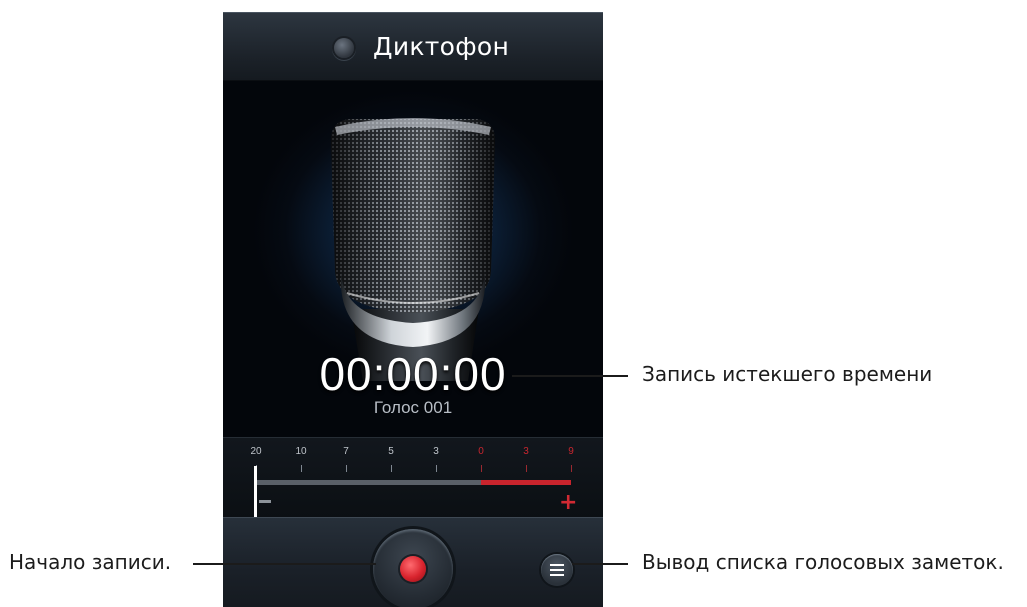  Describe the element at coordinates (284, 564) in the screenshot. I see `callout-line-start-recording` at that location.